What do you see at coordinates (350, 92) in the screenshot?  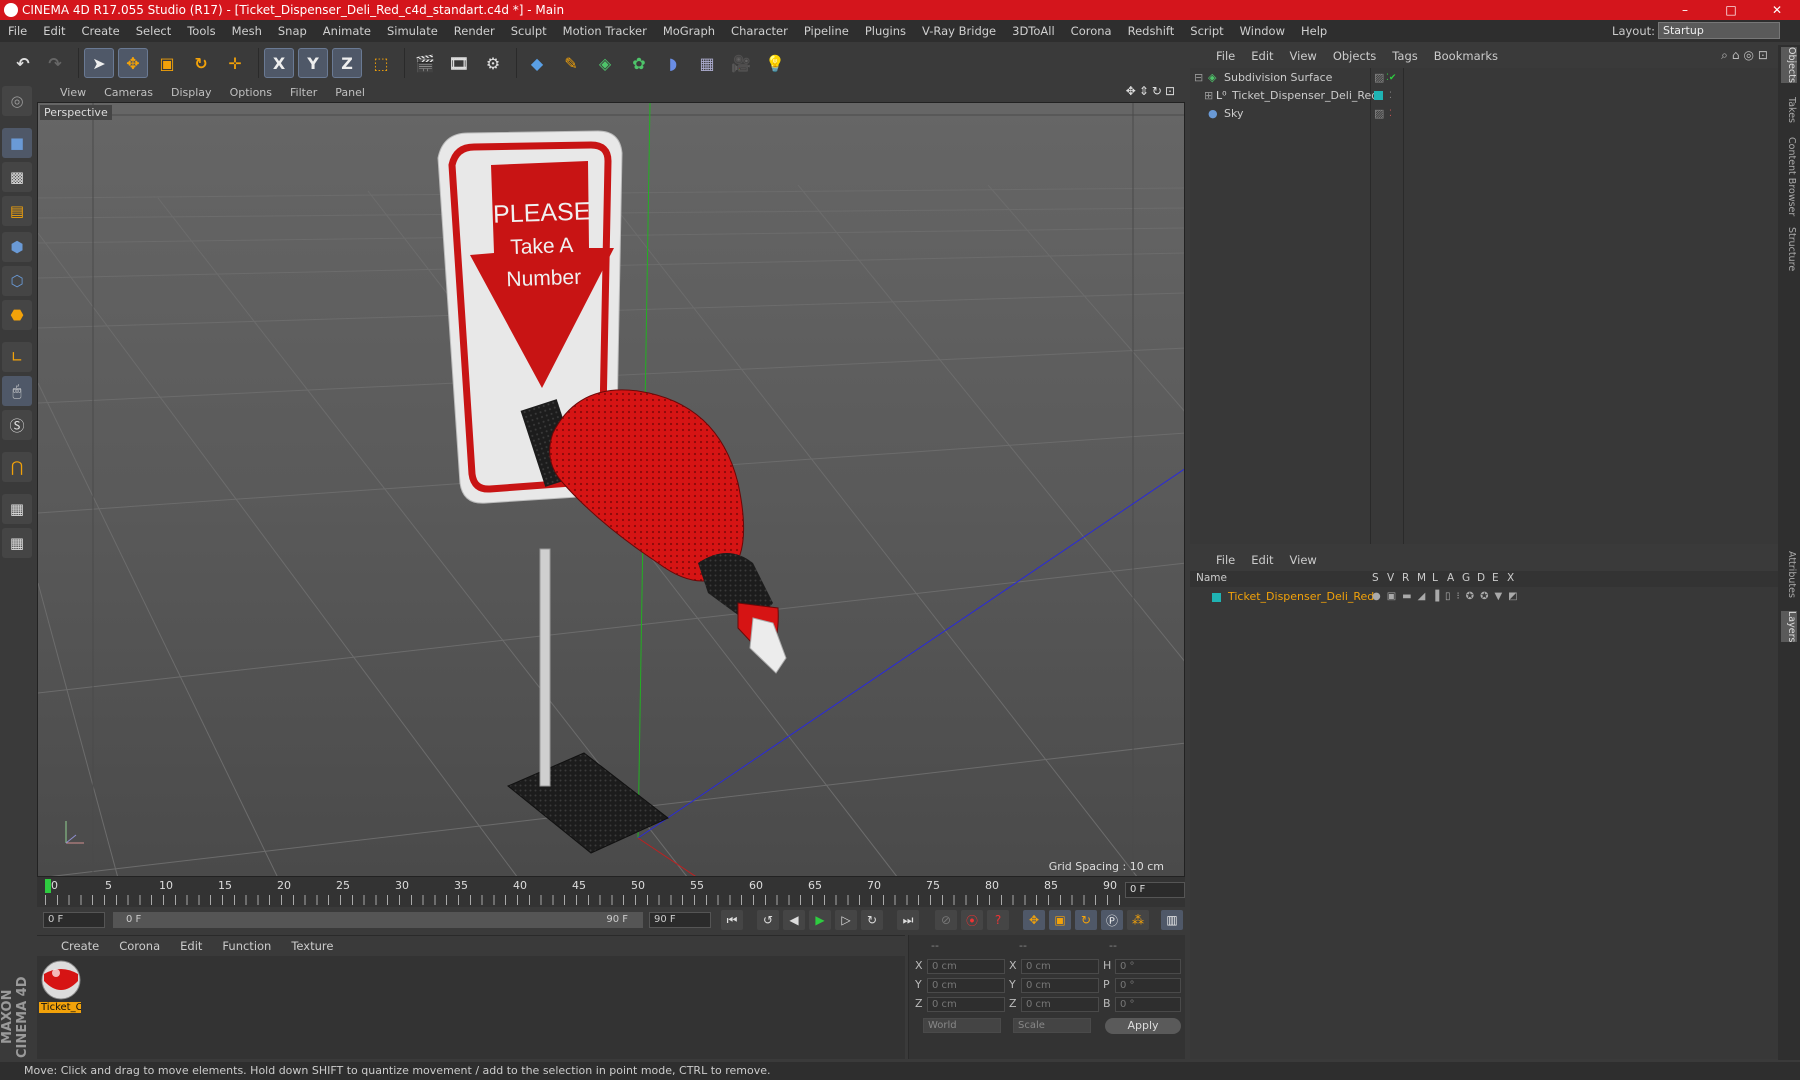 I see `viewport-menu-panel: Panel` at bounding box center [350, 92].